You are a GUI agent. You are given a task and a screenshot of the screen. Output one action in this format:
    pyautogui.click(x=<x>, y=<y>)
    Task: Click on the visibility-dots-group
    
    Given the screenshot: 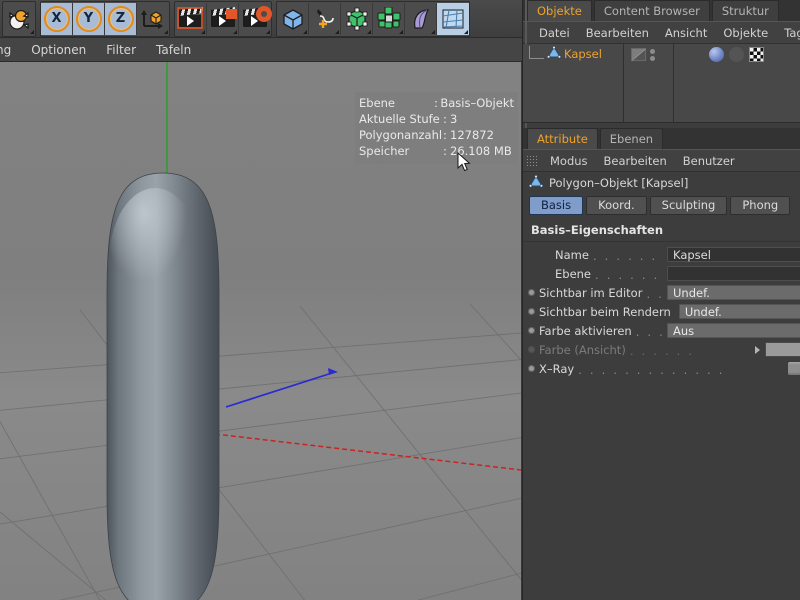 What is the action you would take?
    pyautogui.click(x=643, y=55)
    